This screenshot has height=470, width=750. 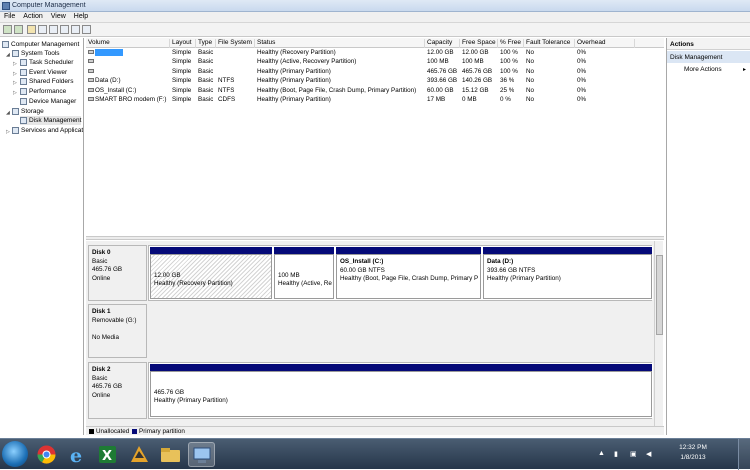 What do you see at coordinates (15, 454) in the screenshot?
I see `start-button` at bounding box center [15, 454].